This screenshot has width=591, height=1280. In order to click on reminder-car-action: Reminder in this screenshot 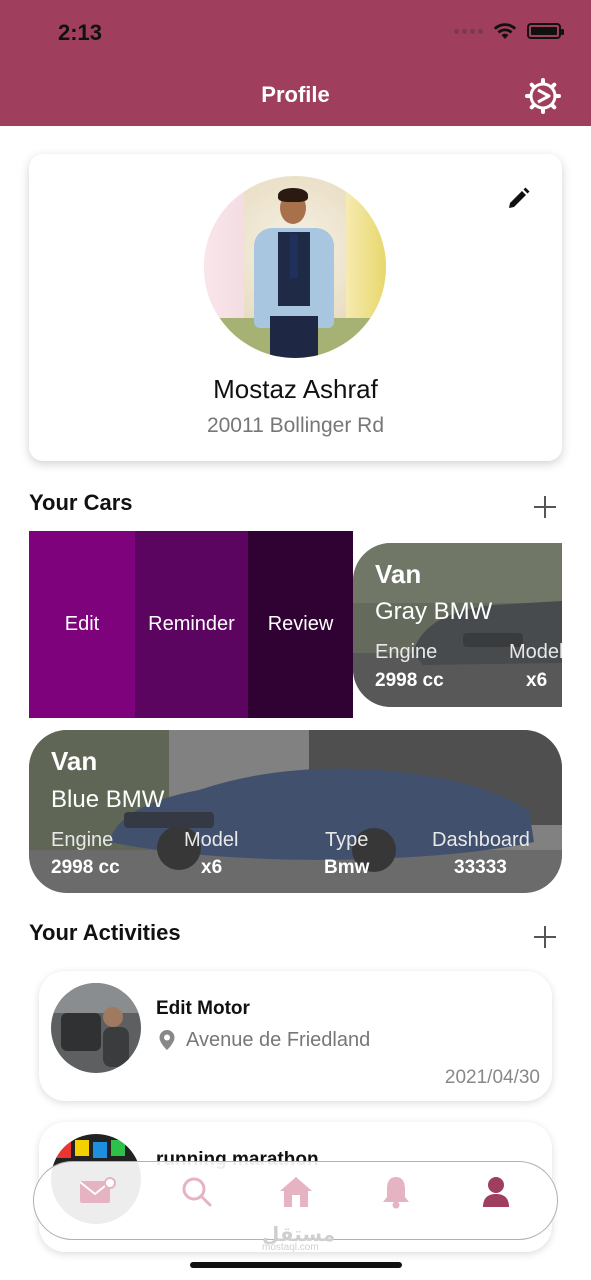, I will do `click(191, 624)`.